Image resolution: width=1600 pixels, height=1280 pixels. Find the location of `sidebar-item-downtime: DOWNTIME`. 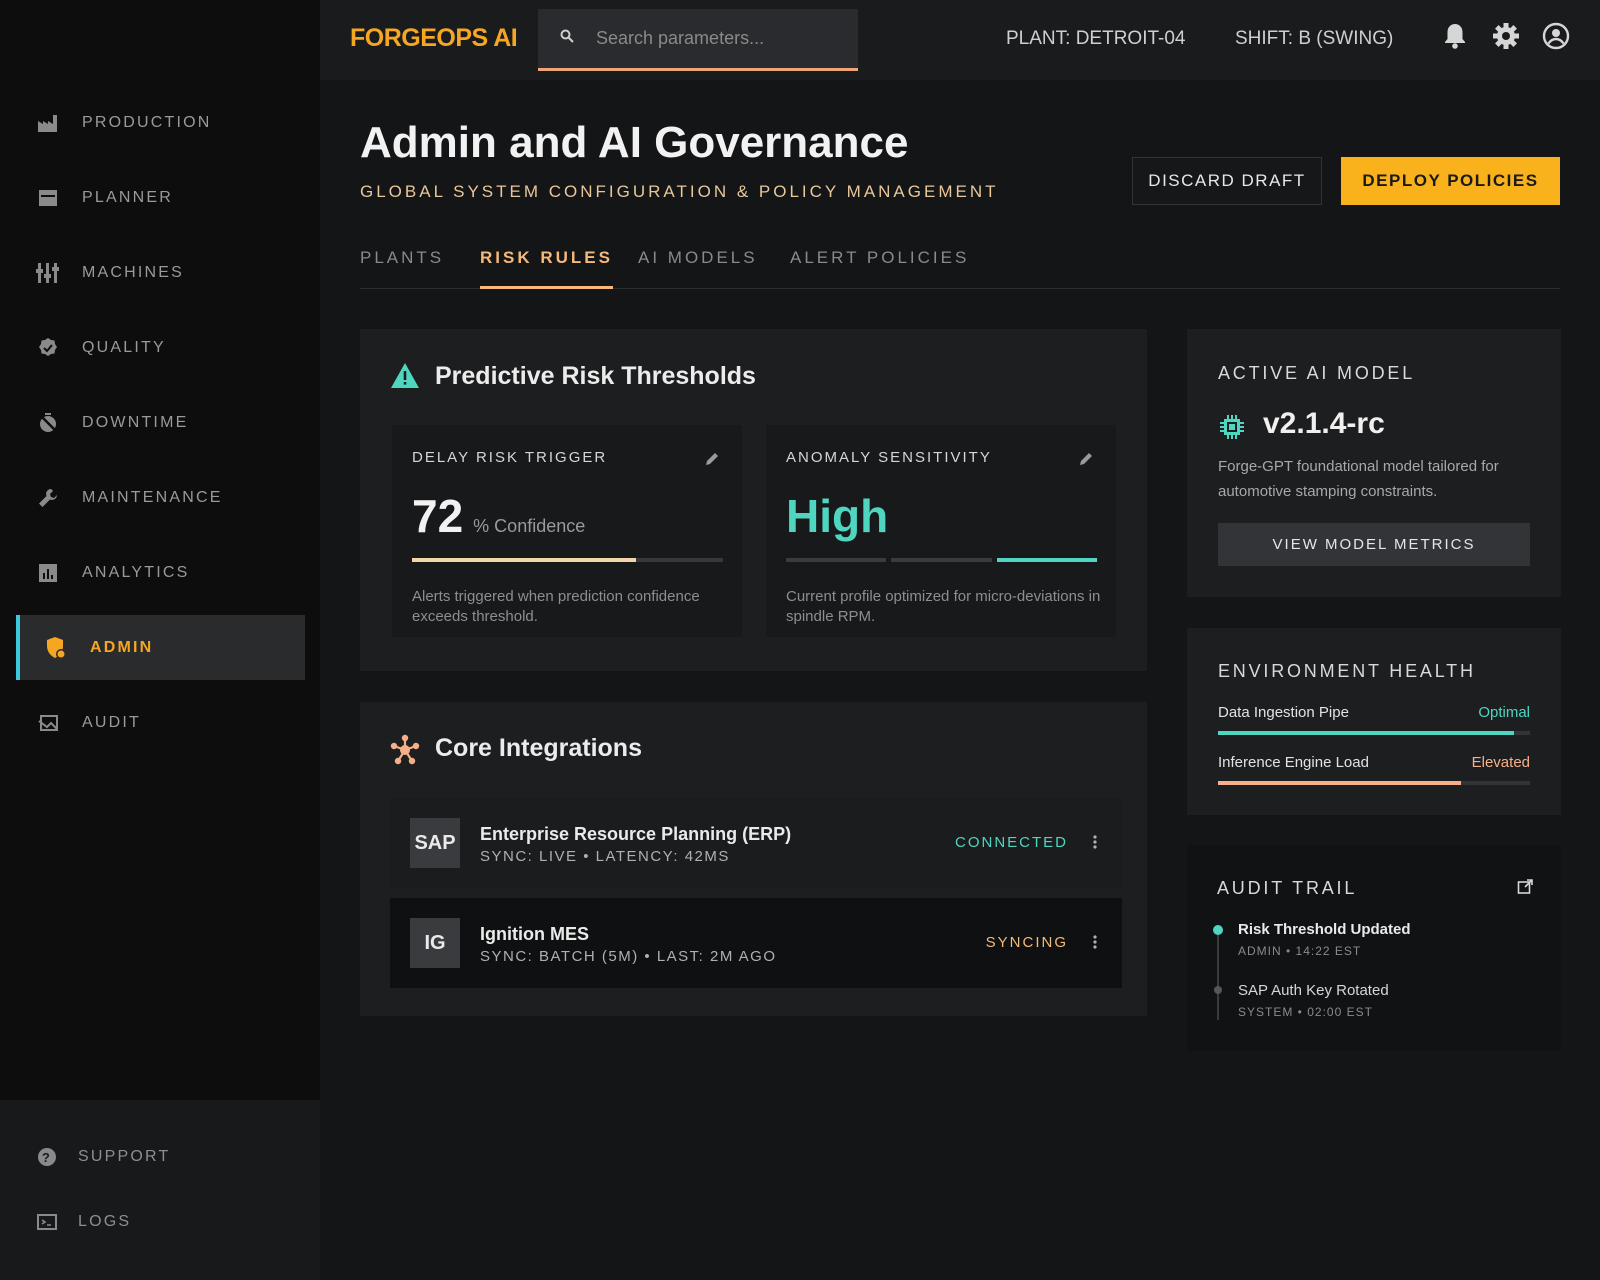

sidebar-item-downtime: DOWNTIME is located at coordinates (160, 422).